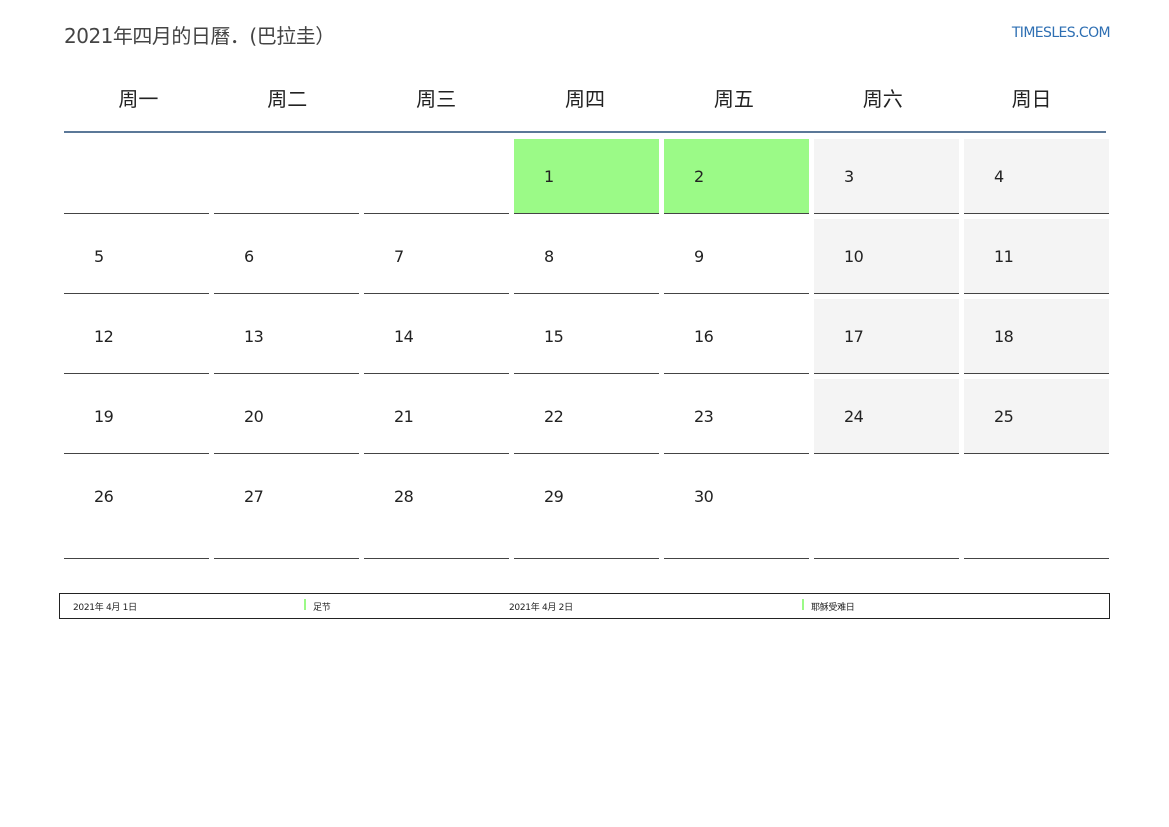 This screenshot has height=827, width=1169. I want to click on day-cell-11: 11, so click(1036, 256).